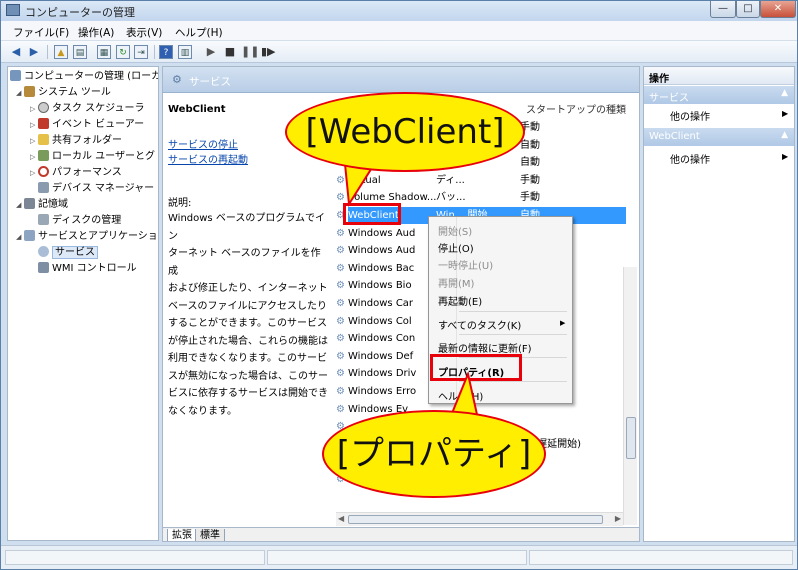  Describe the element at coordinates (41, 32) in the screenshot. I see `menu-file: ファイル(F)` at that location.